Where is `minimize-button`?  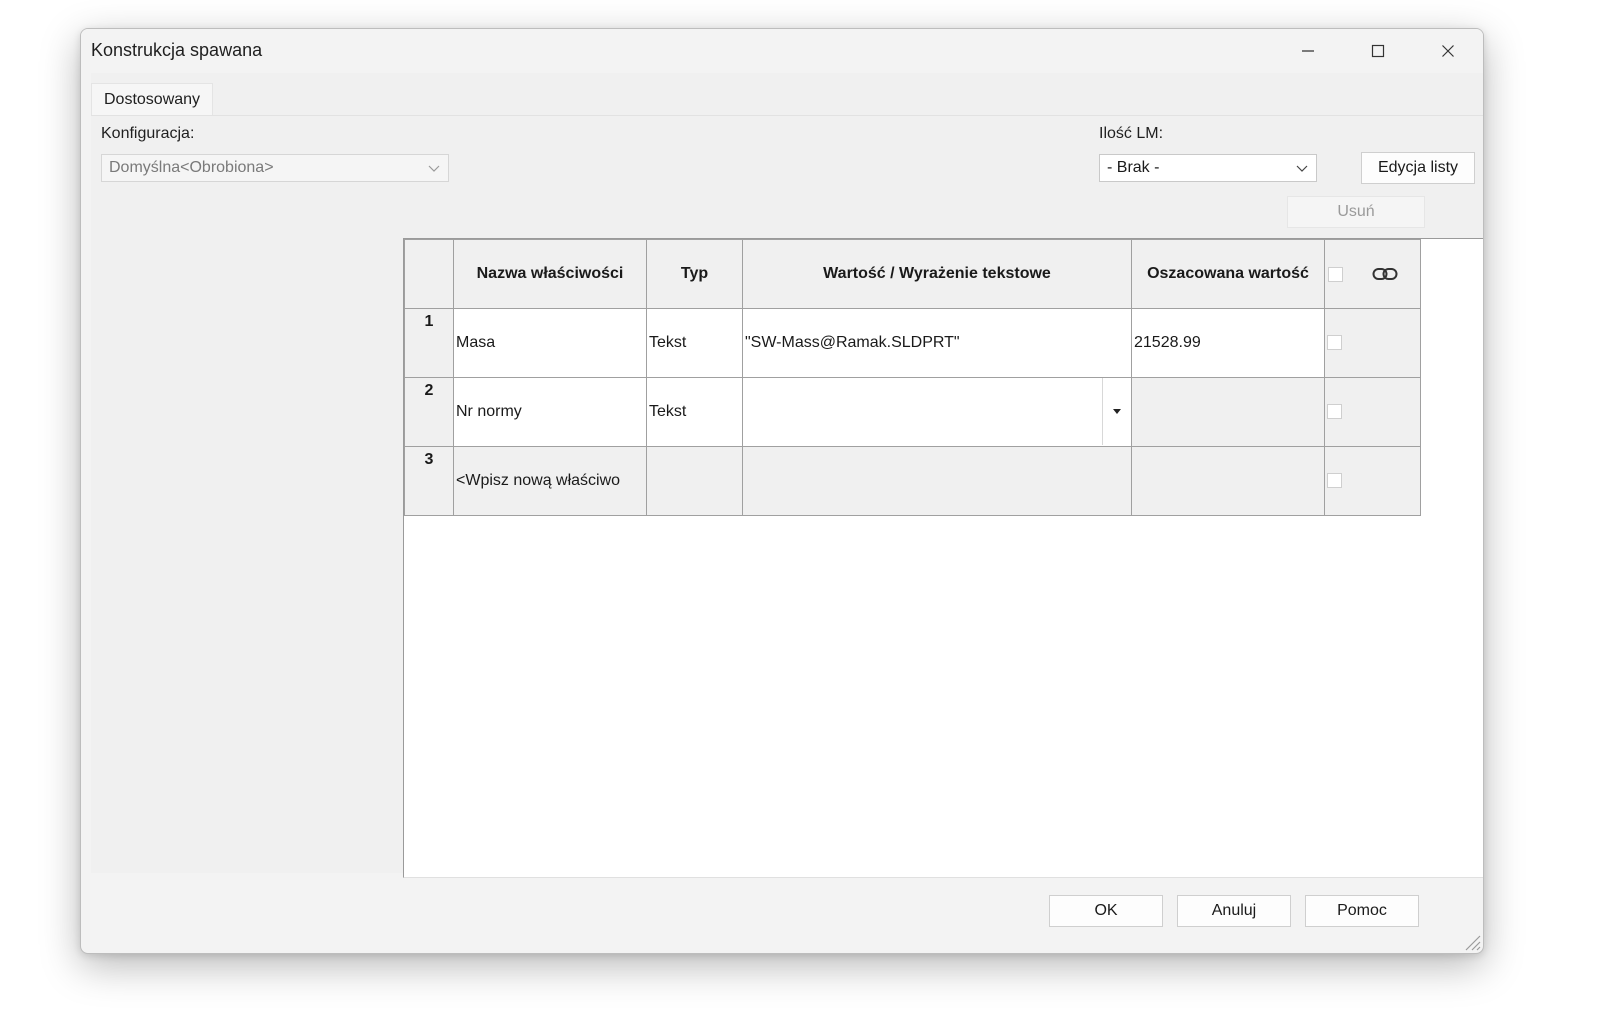 minimize-button is located at coordinates (1308, 51).